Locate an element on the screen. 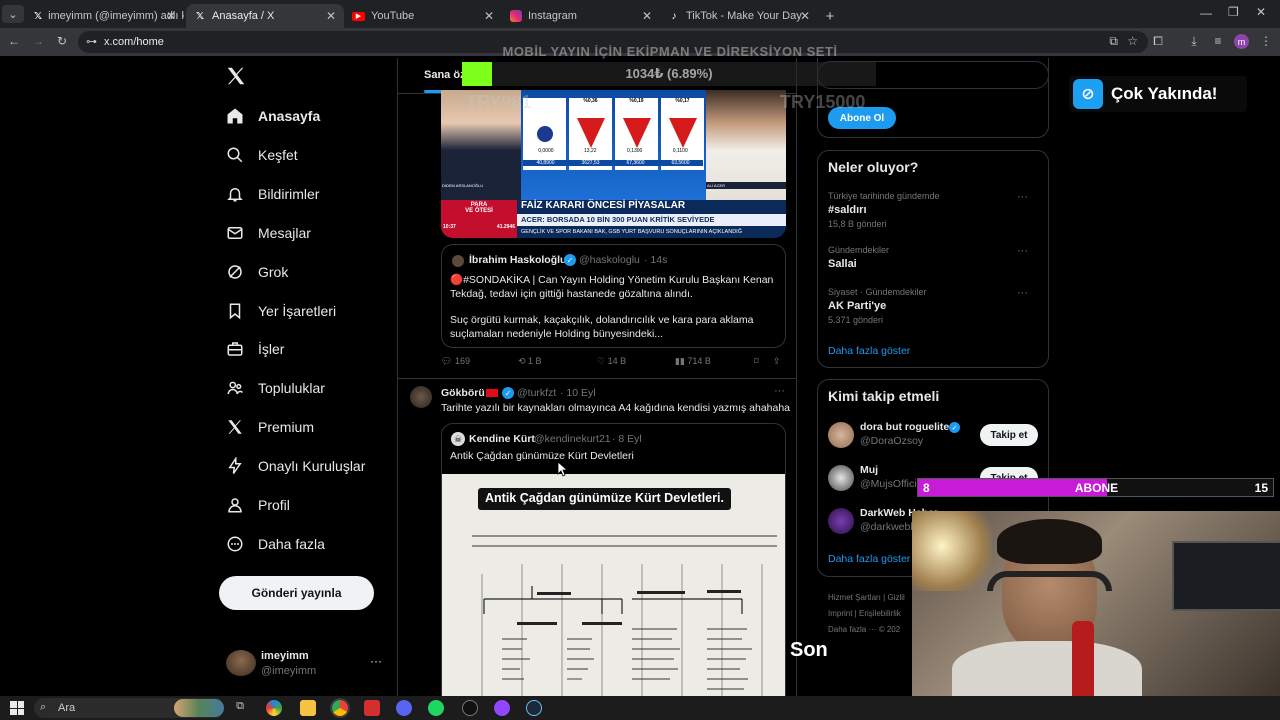 This screenshot has width=1280, height=720. quote-image: Antik Çağdan günümüze Kürt Devletleri. is located at coordinates (613, 585).